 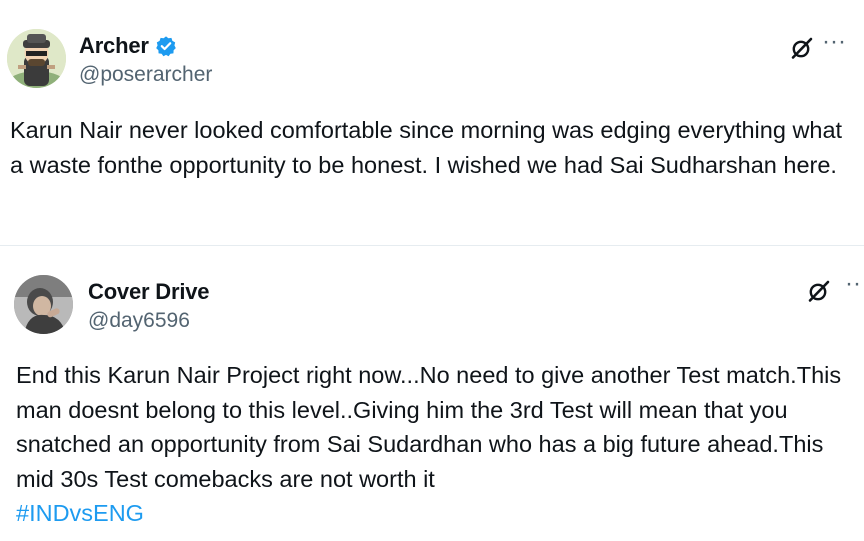 I want to click on hashtag-link: #INDvsENG, so click(x=438, y=513).